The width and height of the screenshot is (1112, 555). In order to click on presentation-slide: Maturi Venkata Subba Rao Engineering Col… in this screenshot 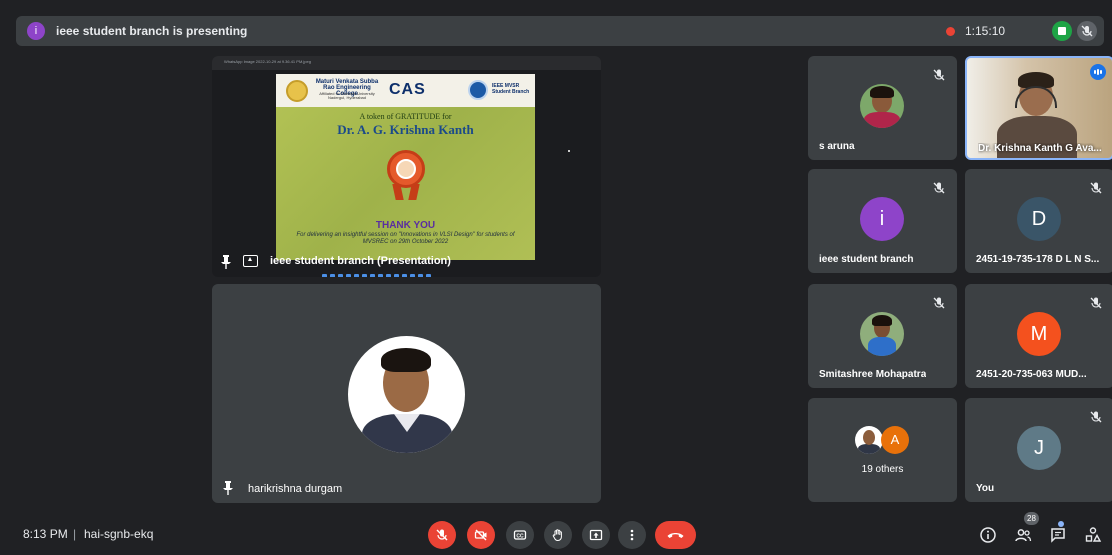, I will do `click(405, 167)`.